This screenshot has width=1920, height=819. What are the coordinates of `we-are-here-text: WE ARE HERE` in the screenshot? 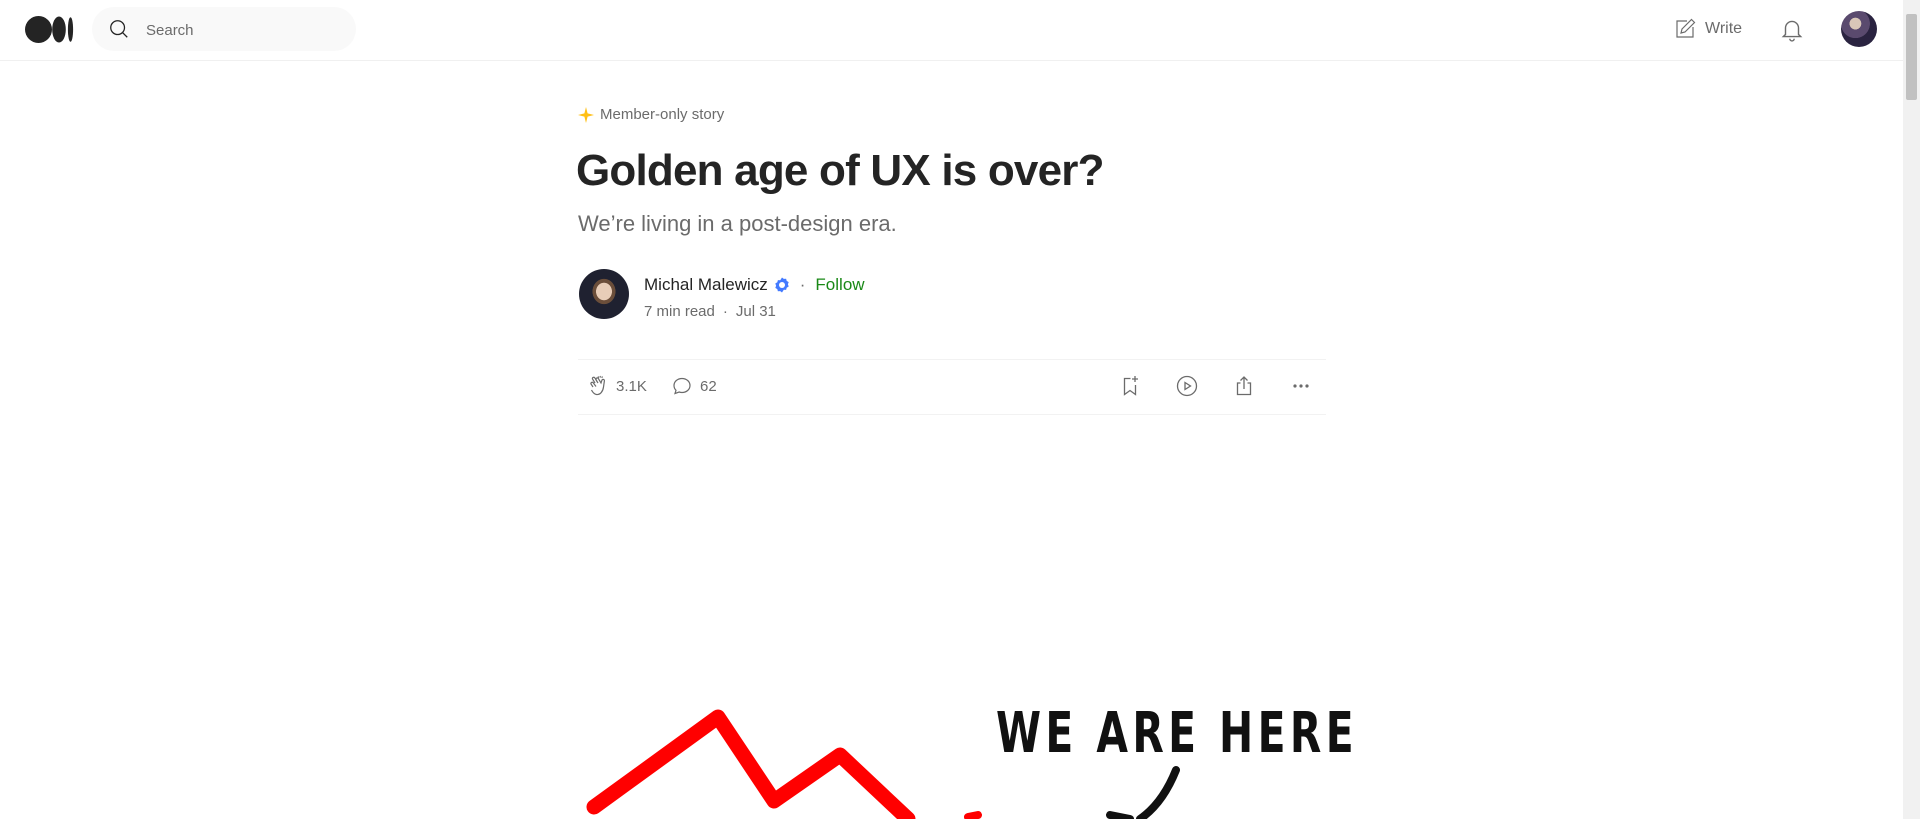 It's located at (1177, 733).